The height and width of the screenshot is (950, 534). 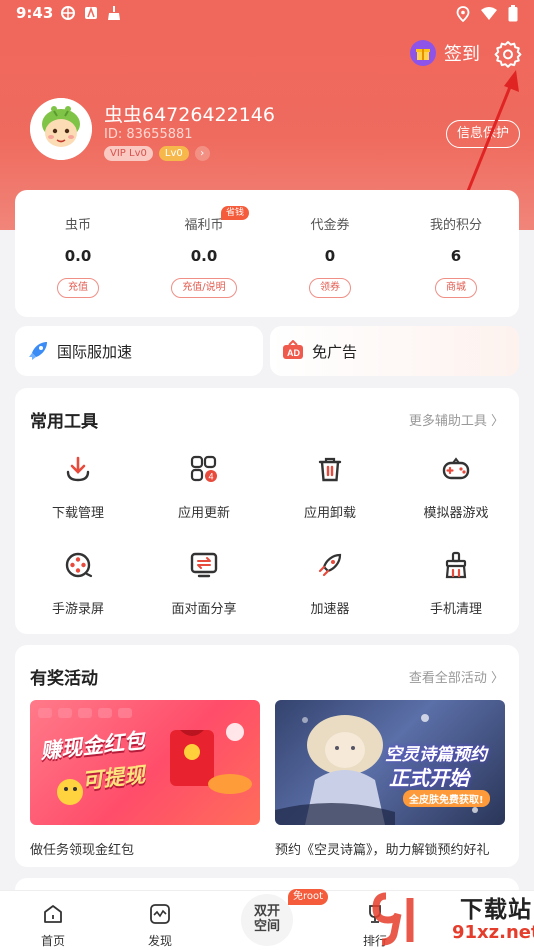 I want to click on stat-value: 6, so click(x=456, y=256).